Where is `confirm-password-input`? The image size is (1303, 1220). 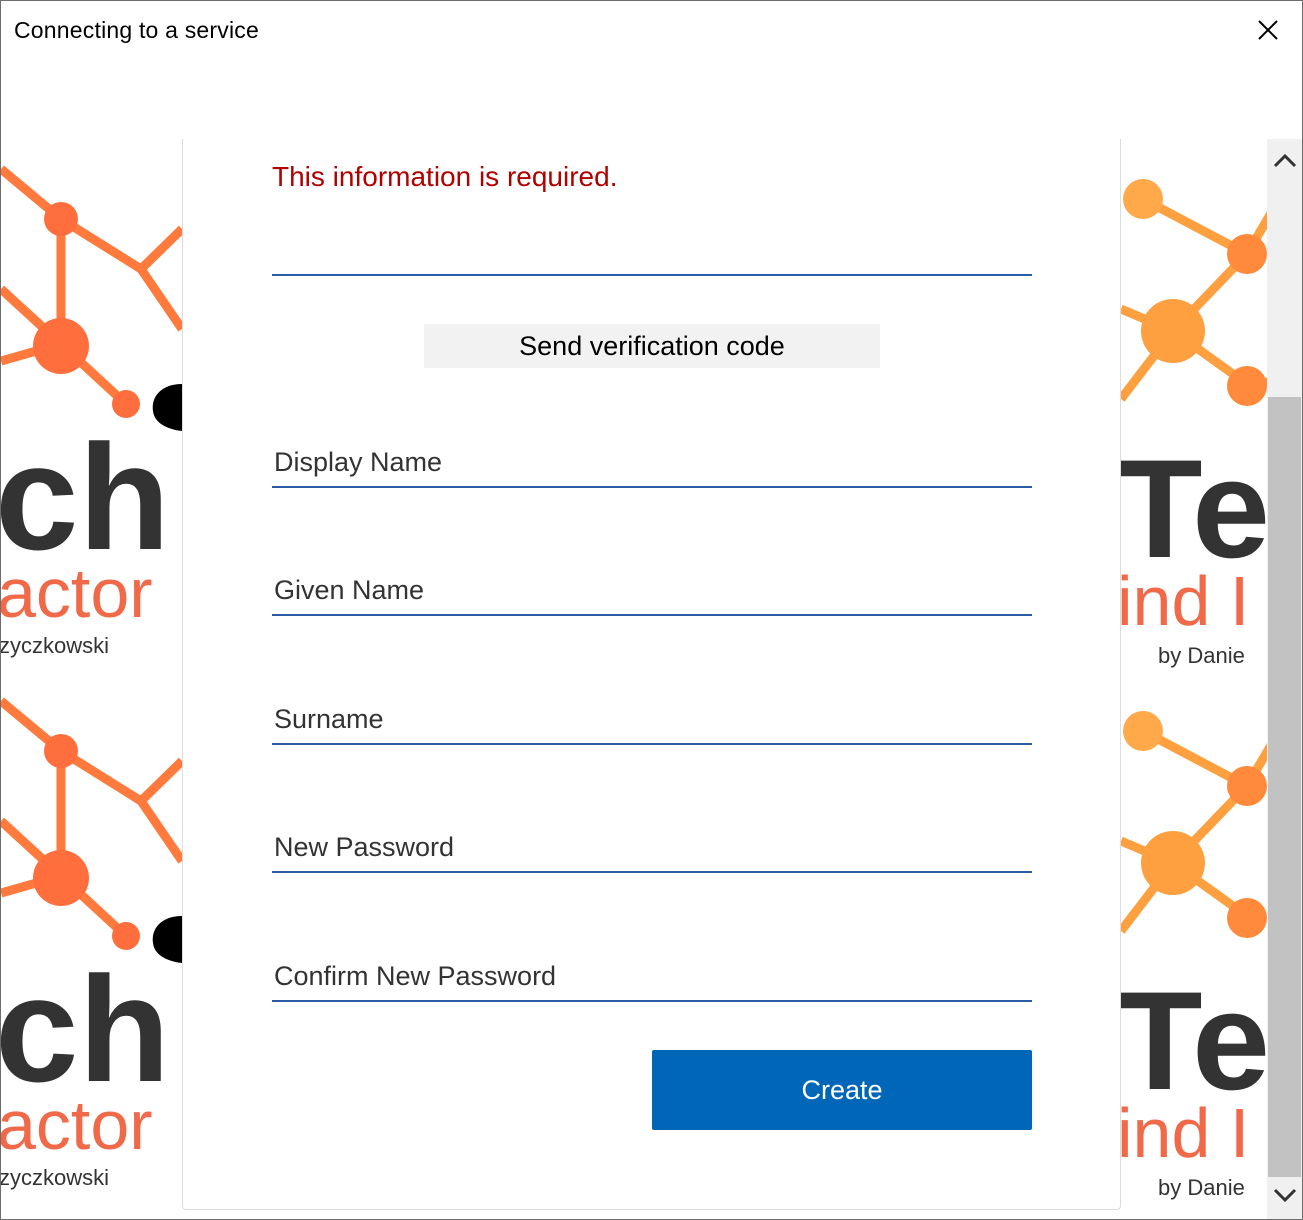
confirm-password-input is located at coordinates (652, 976).